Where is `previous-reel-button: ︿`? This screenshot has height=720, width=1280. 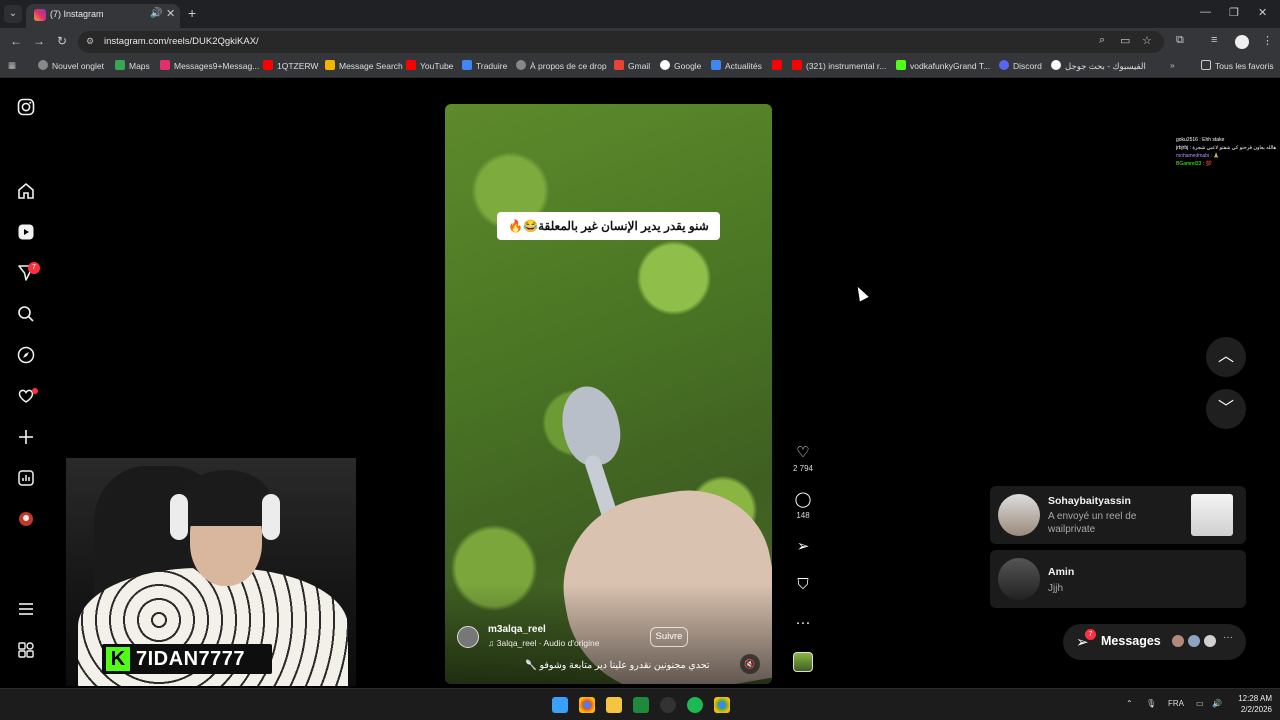 previous-reel-button: ︿ is located at coordinates (1226, 357).